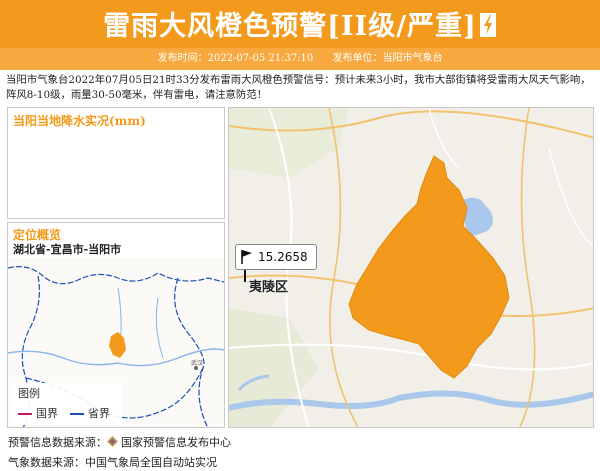 This screenshot has height=471, width=600. Describe the element at coordinates (245, 276) in the screenshot. I see `station-pin` at that location.